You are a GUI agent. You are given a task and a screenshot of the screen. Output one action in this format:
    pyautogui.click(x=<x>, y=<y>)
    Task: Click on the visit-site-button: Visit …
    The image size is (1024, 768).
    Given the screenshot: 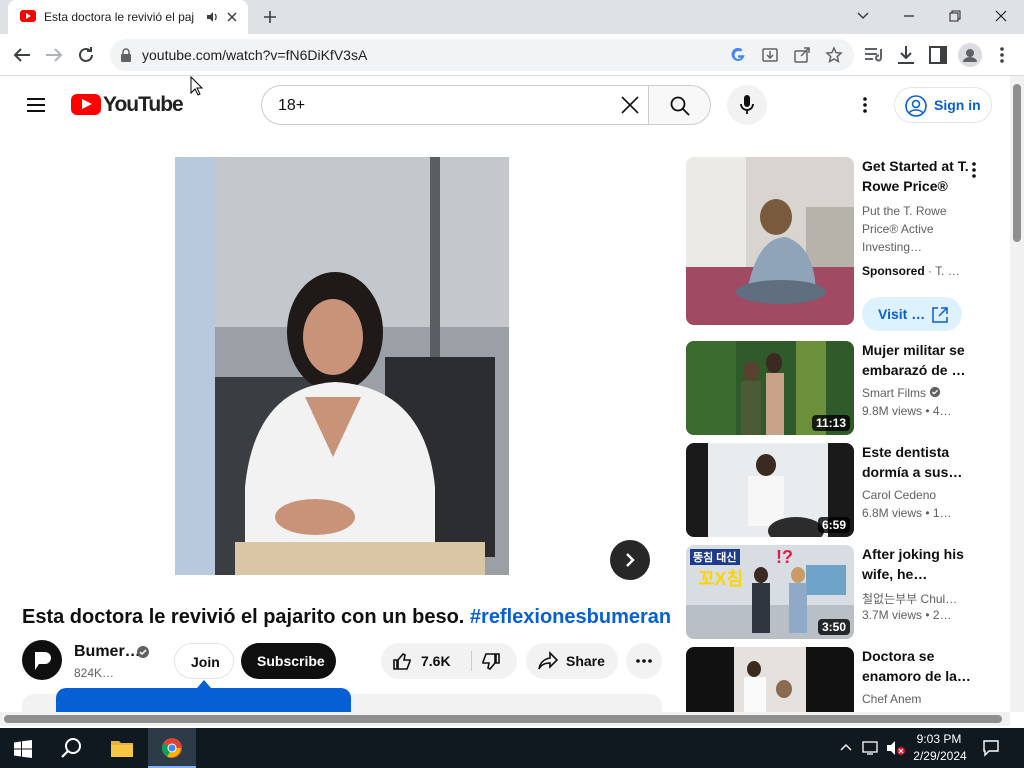 What is the action you would take?
    pyautogui.click(x=912, y=314)
    